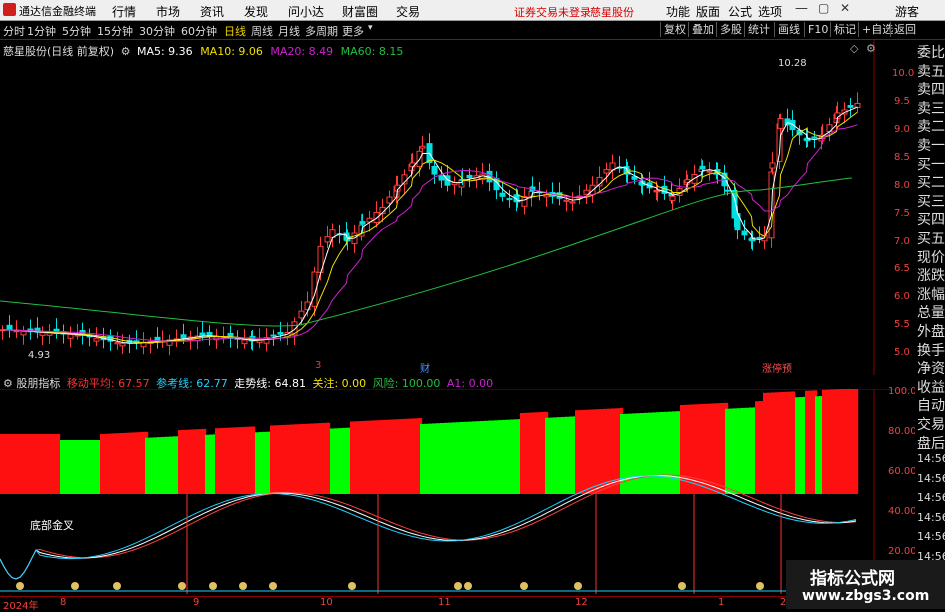  I want to click on side-panel-item: 涨幅, so click(931, 295).